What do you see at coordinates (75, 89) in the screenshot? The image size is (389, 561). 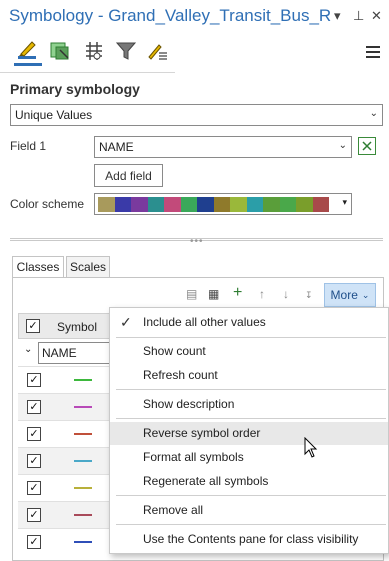 I see `primary-symbology-heading: Primary symbology` at bounding box center [75, 89].